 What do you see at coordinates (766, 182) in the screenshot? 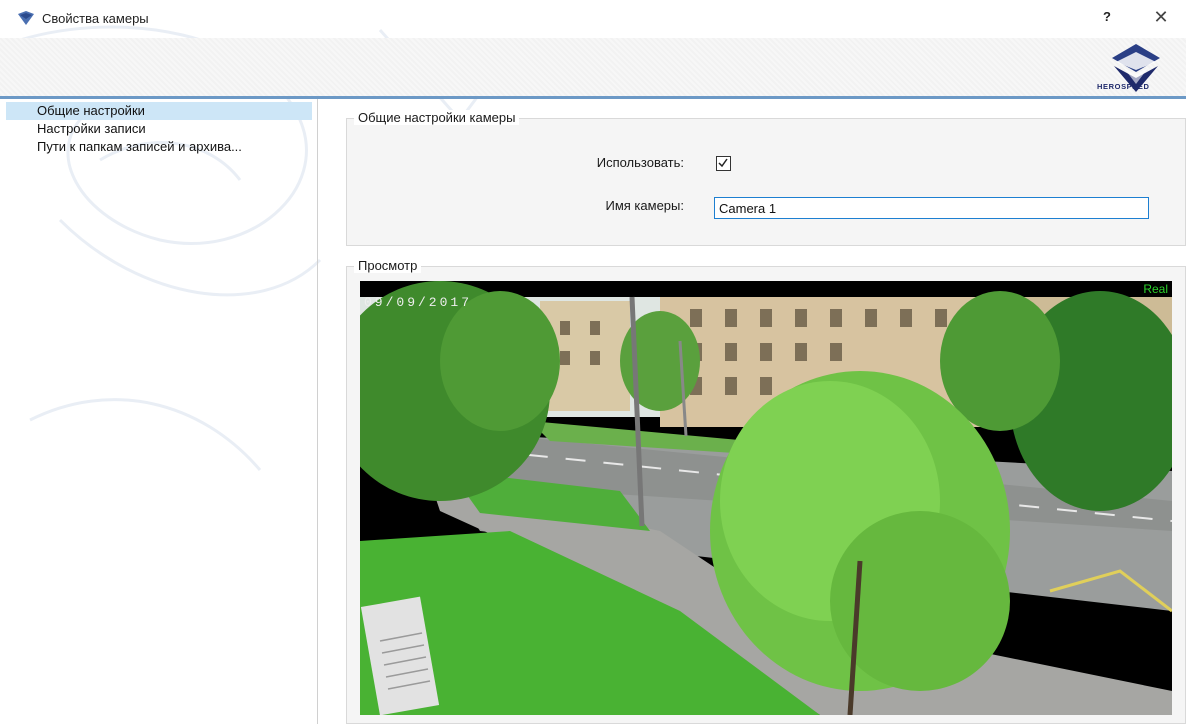
I see `general-settings-group` at bounding box center [766, 182].